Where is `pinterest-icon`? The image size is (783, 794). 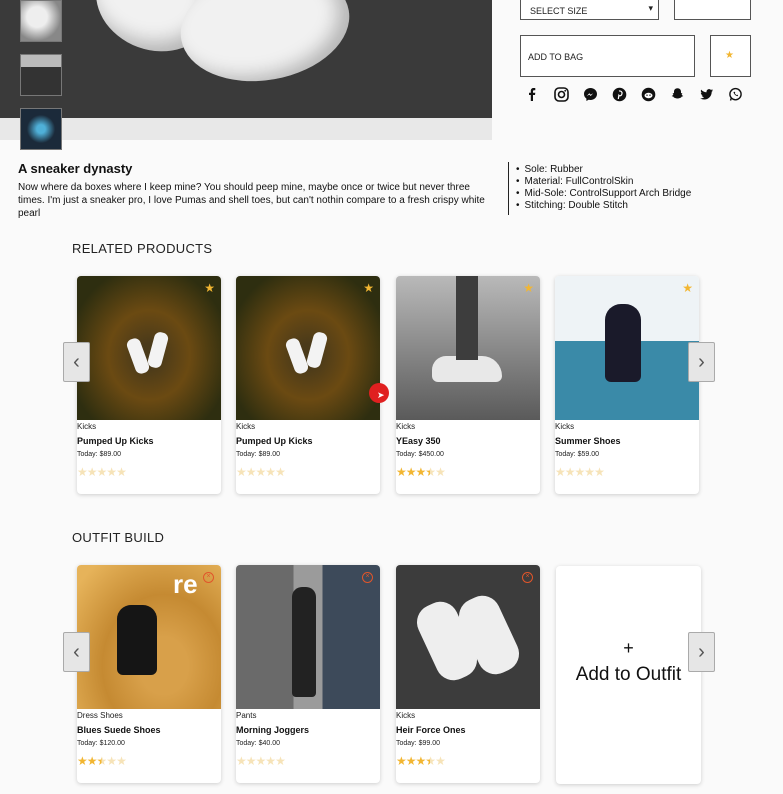
pinterest-icon is located at coordinates (619, 94).